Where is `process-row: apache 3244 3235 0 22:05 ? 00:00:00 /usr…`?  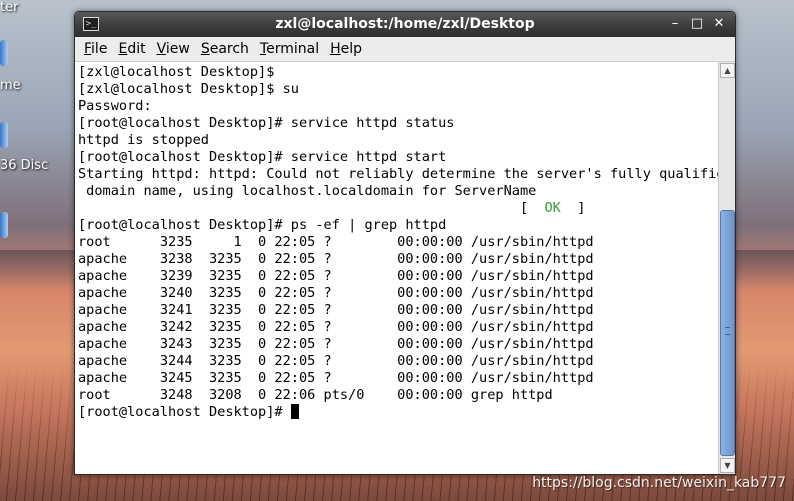
process-row: apache 3244 3235 0 22:05 ? 00:00:00 /usr… is located at coordinates (336, 361).